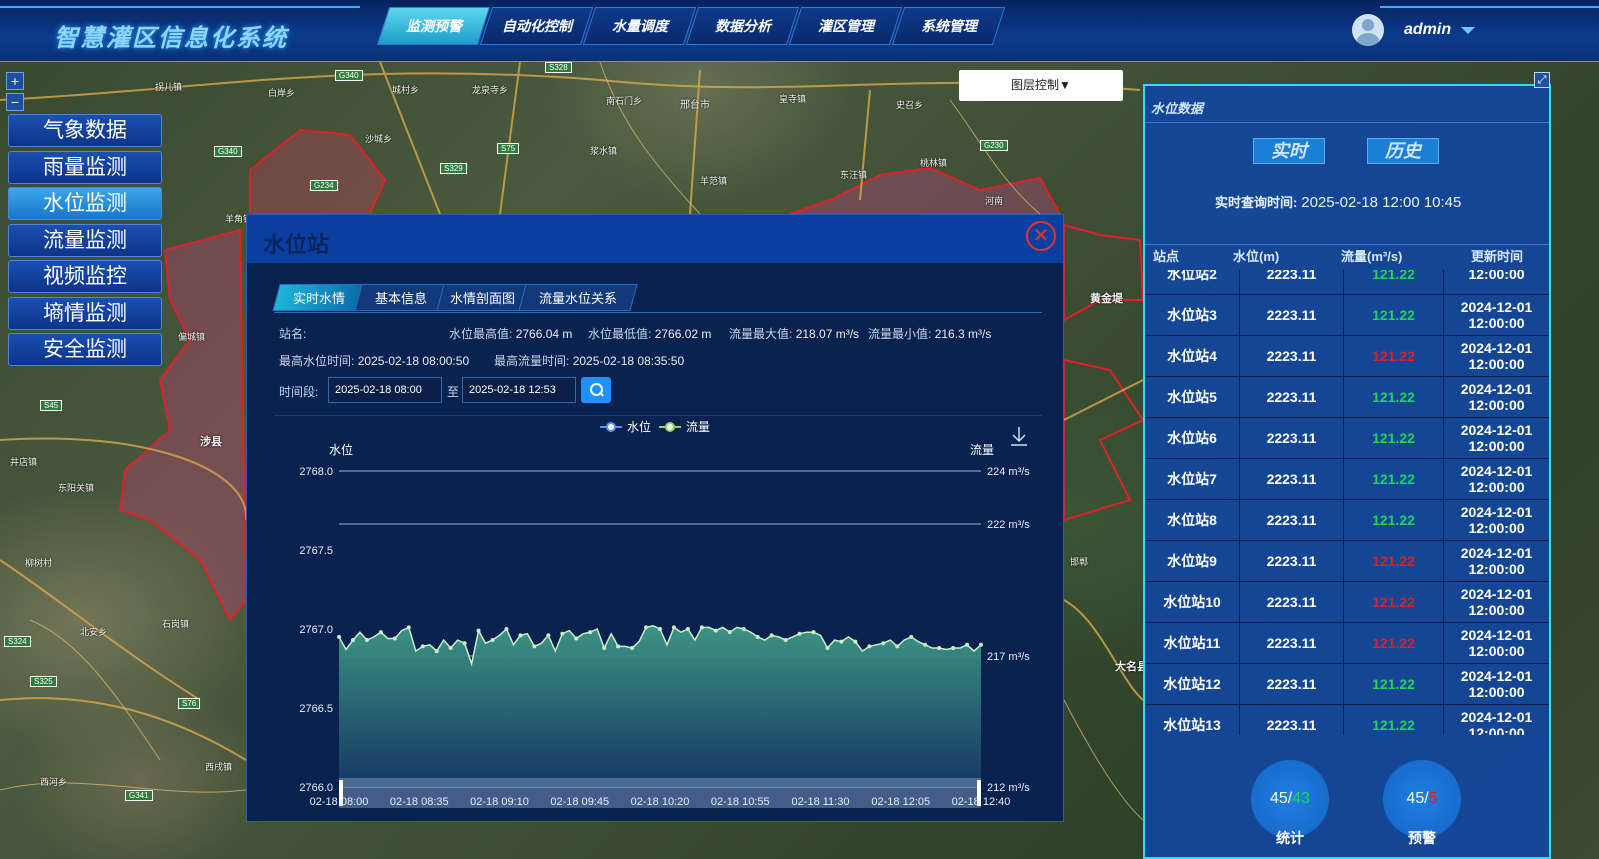 The width and height of the screenshot is (1599, 859). Describe the element at coordinates (1347, 602) in the screenshot. I see `table-row: 水位站10 2223.11 121.22 2024-12-01 12:00:00` at that location.